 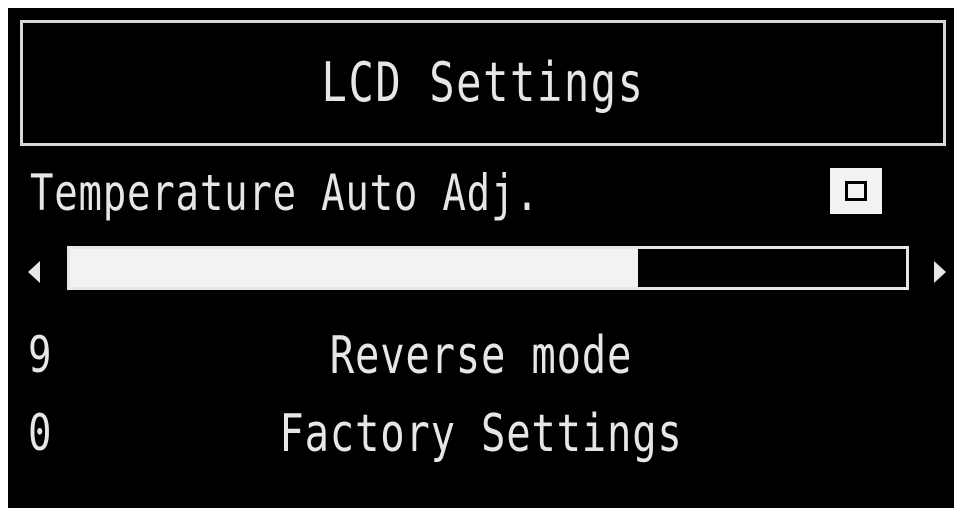 I want to click on arrow-right-icon, so click(x=940, y=272).